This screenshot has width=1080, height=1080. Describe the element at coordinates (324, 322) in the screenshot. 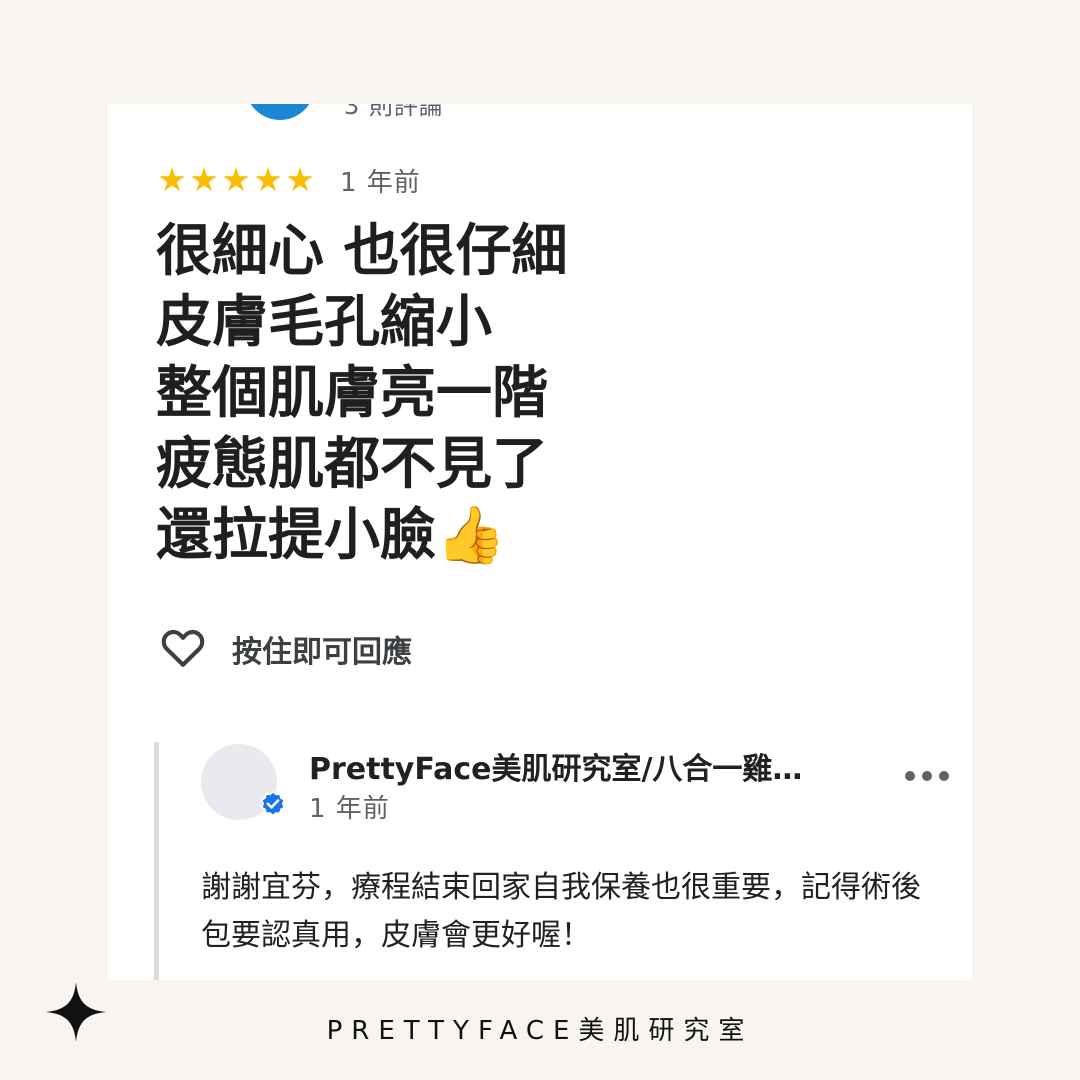

I see `review-line: 皮膚毛孔縮小` at that location.